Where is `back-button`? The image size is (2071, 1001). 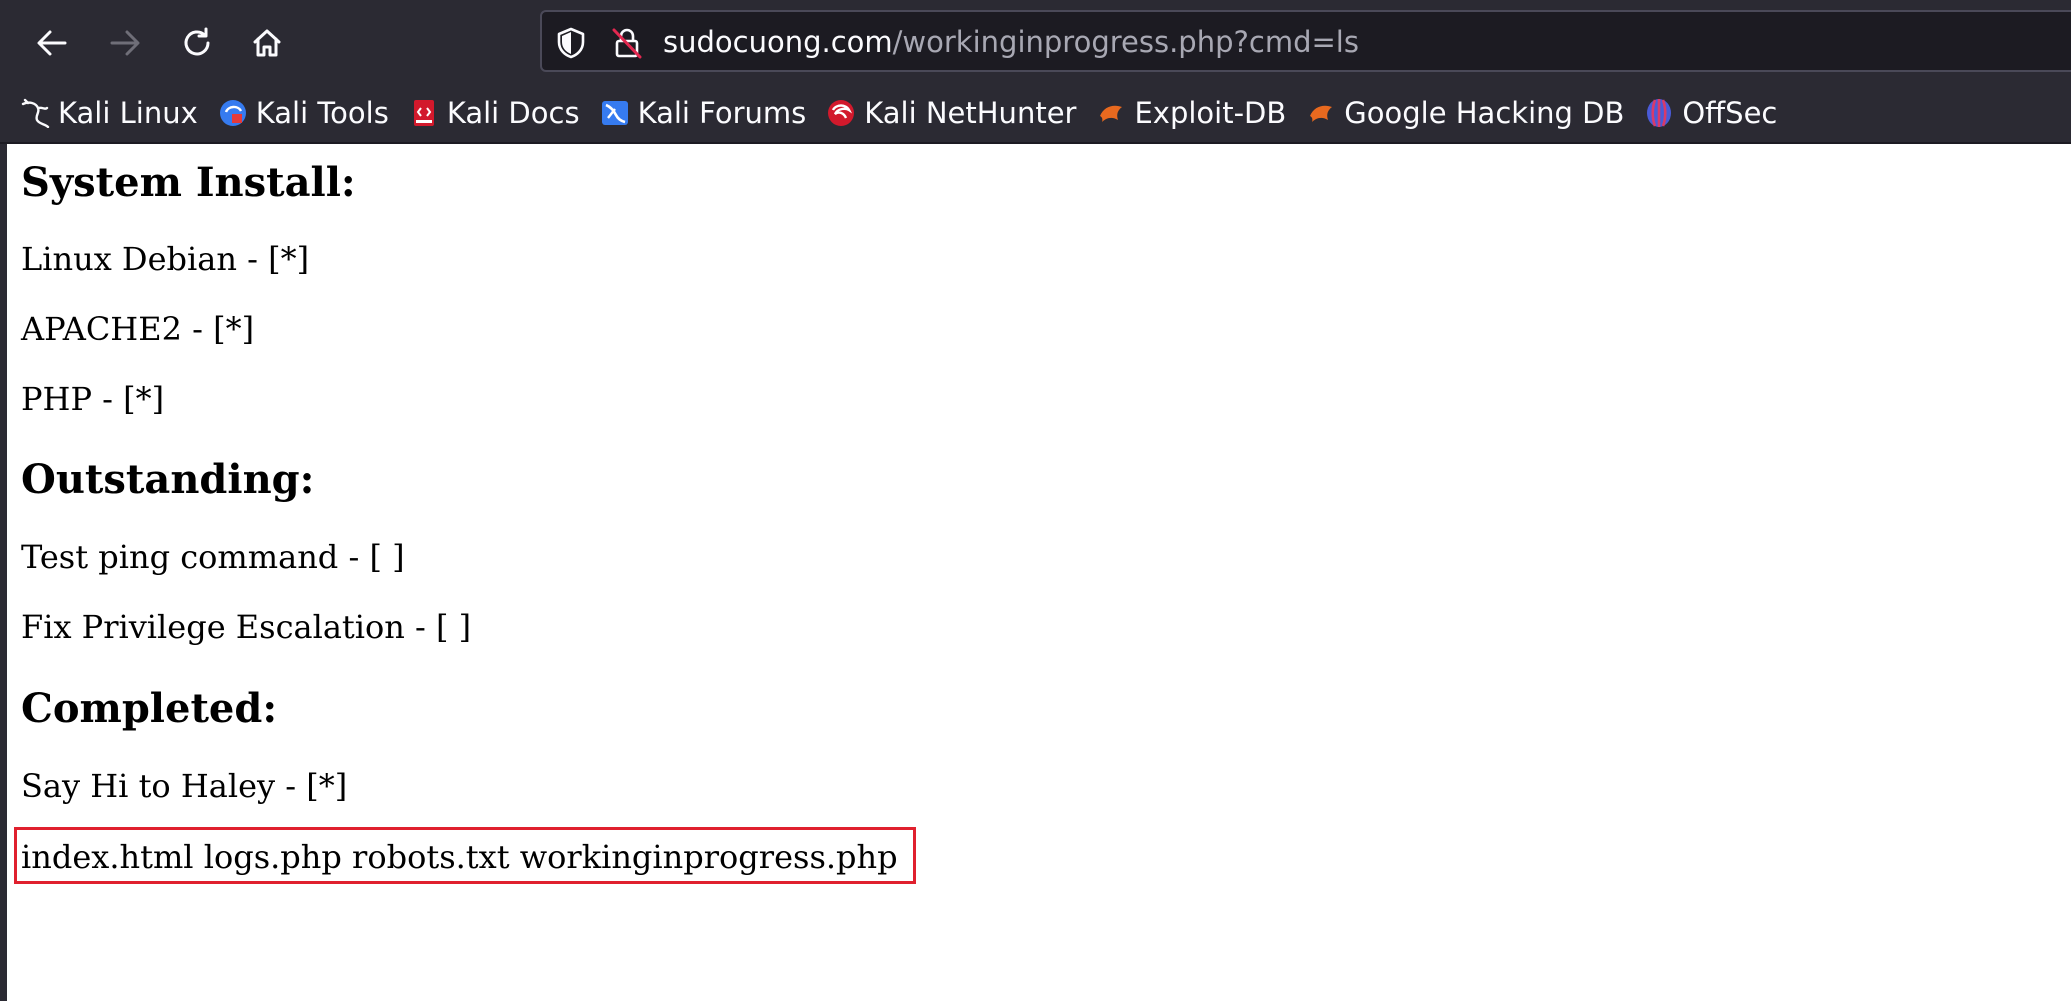
back-button is located at coordinates (52, 43).